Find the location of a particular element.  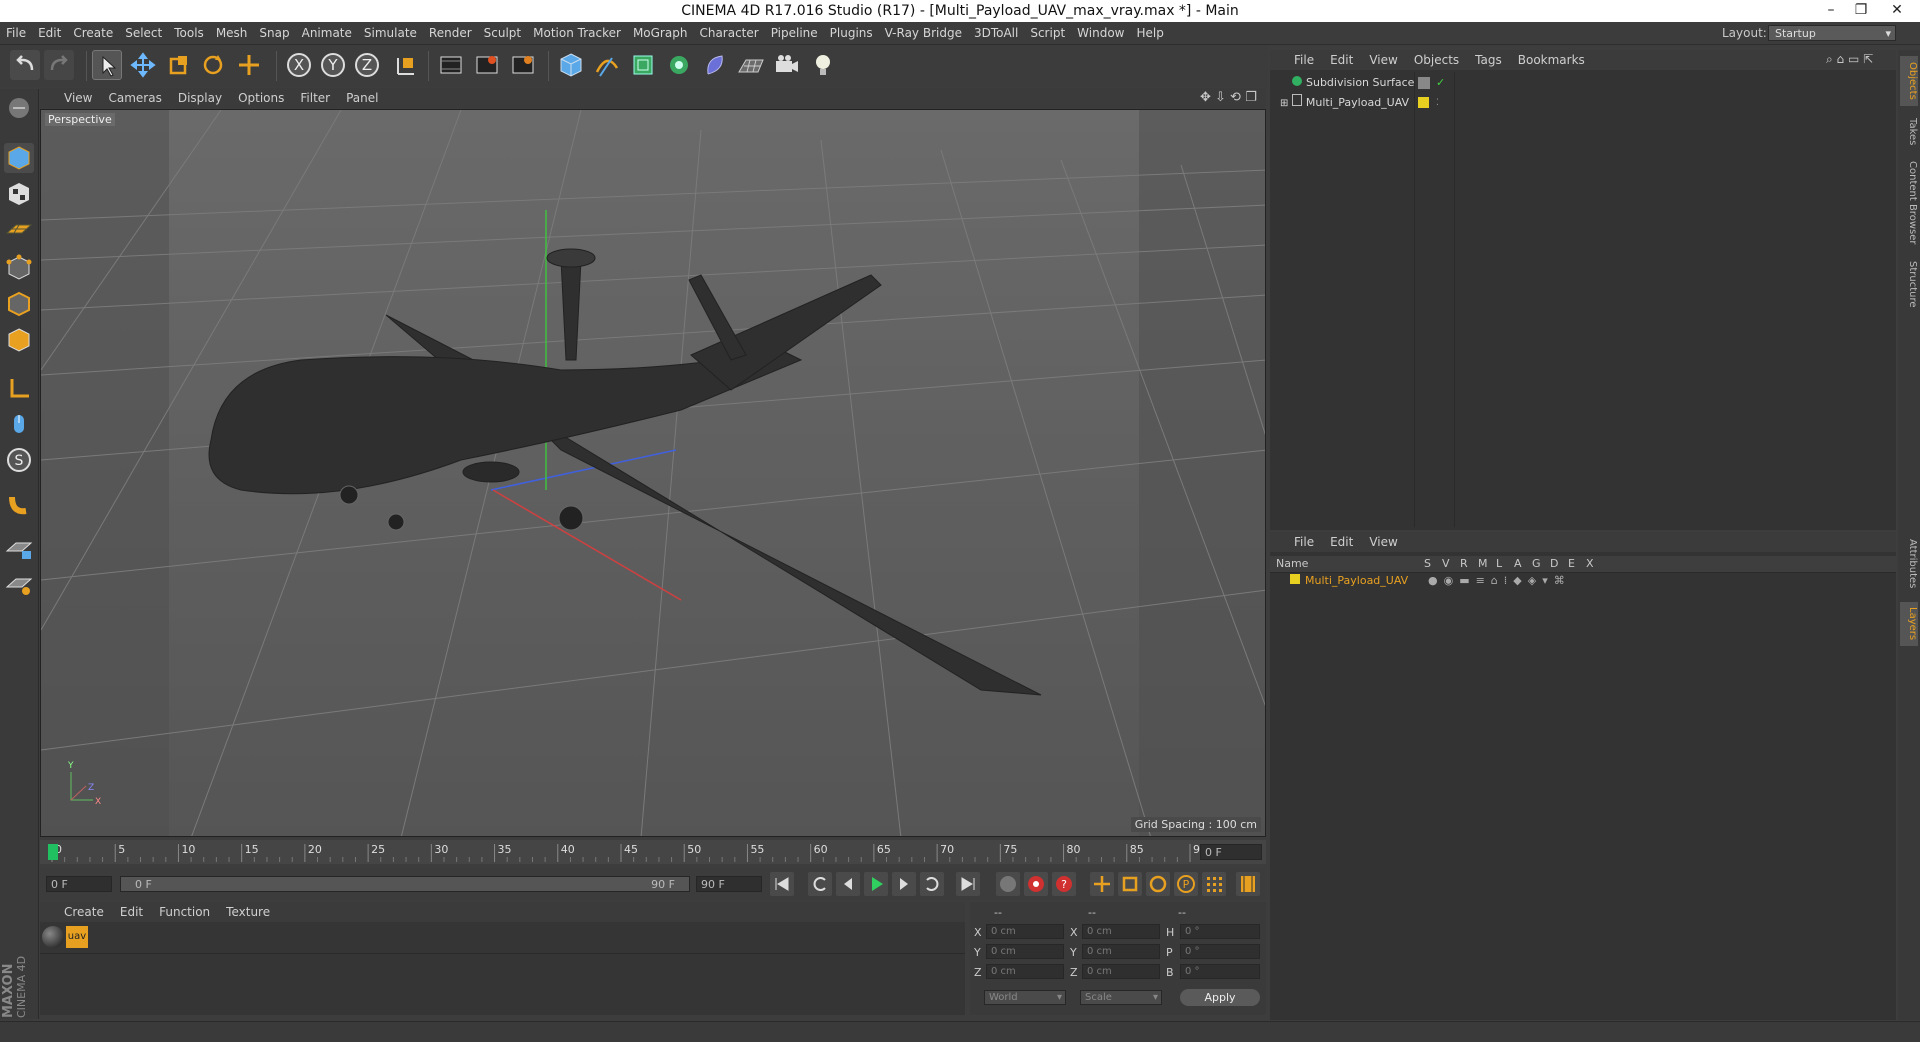

visibility-dots-icon: ⁚ is located at coordinates (1437, 103).